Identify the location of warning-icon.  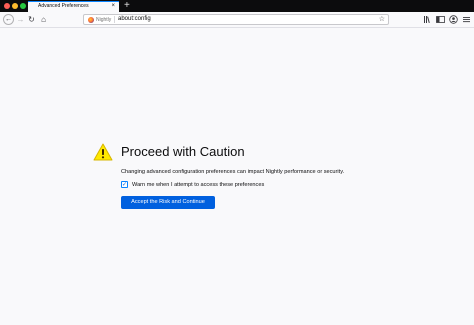
(103, 152).